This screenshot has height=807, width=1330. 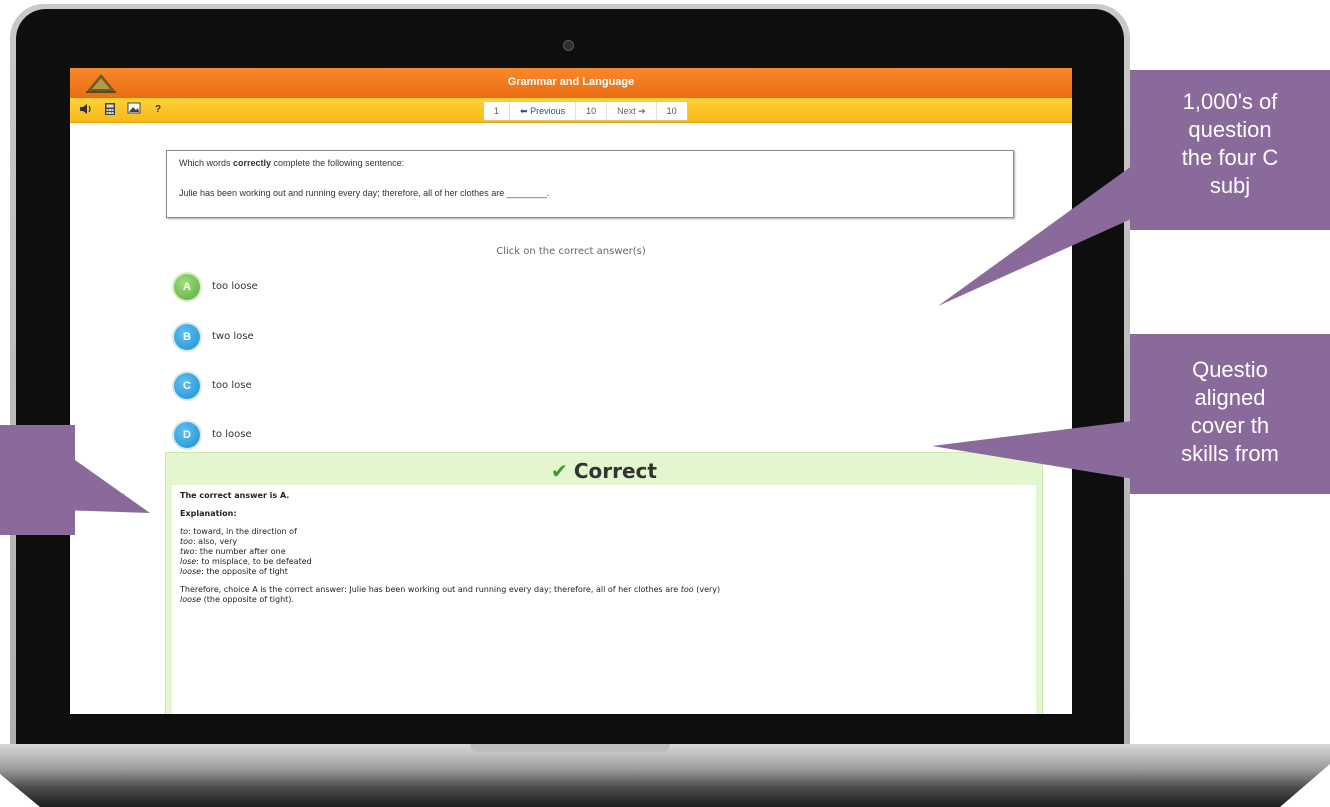 What do you see at coordinates (665, 775) in the screenshot?
I see `laptop-base` at bounding box center [665, 775].